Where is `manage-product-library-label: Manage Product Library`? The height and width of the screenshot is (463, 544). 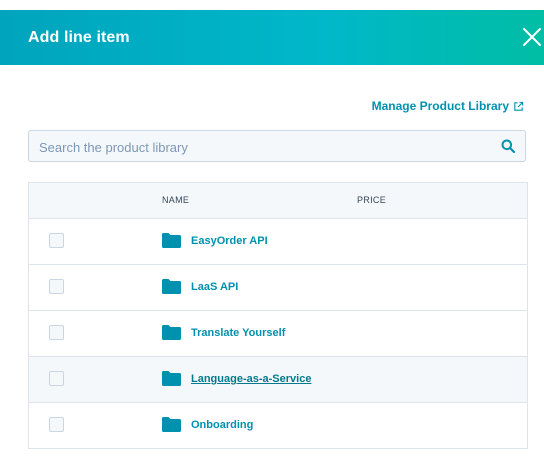
manage-product-library-label: Manage Product Library is located at coordinates (440, 106).